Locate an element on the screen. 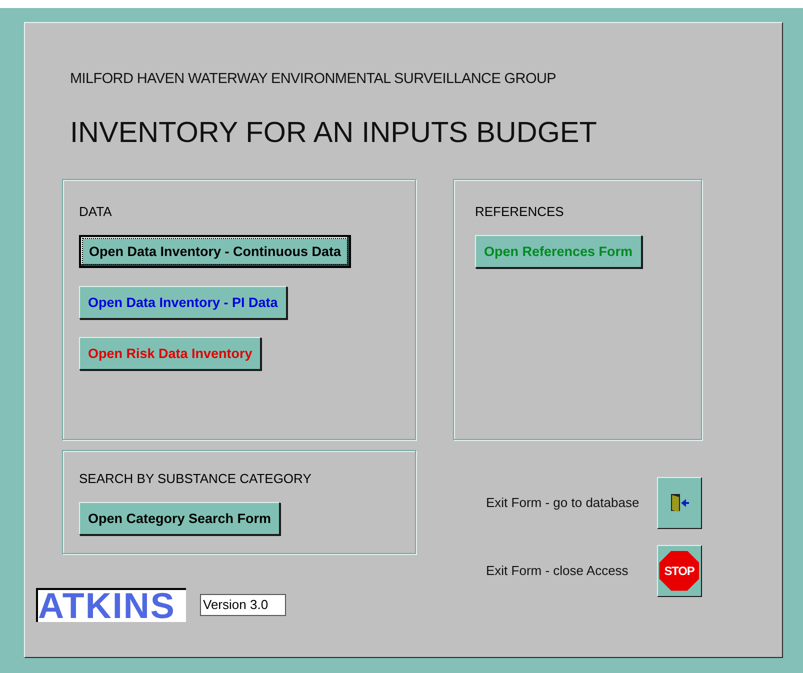 Image resolution: width=803 pixels, height=673 pixels. exit-button is located at coordinates (679, 502).